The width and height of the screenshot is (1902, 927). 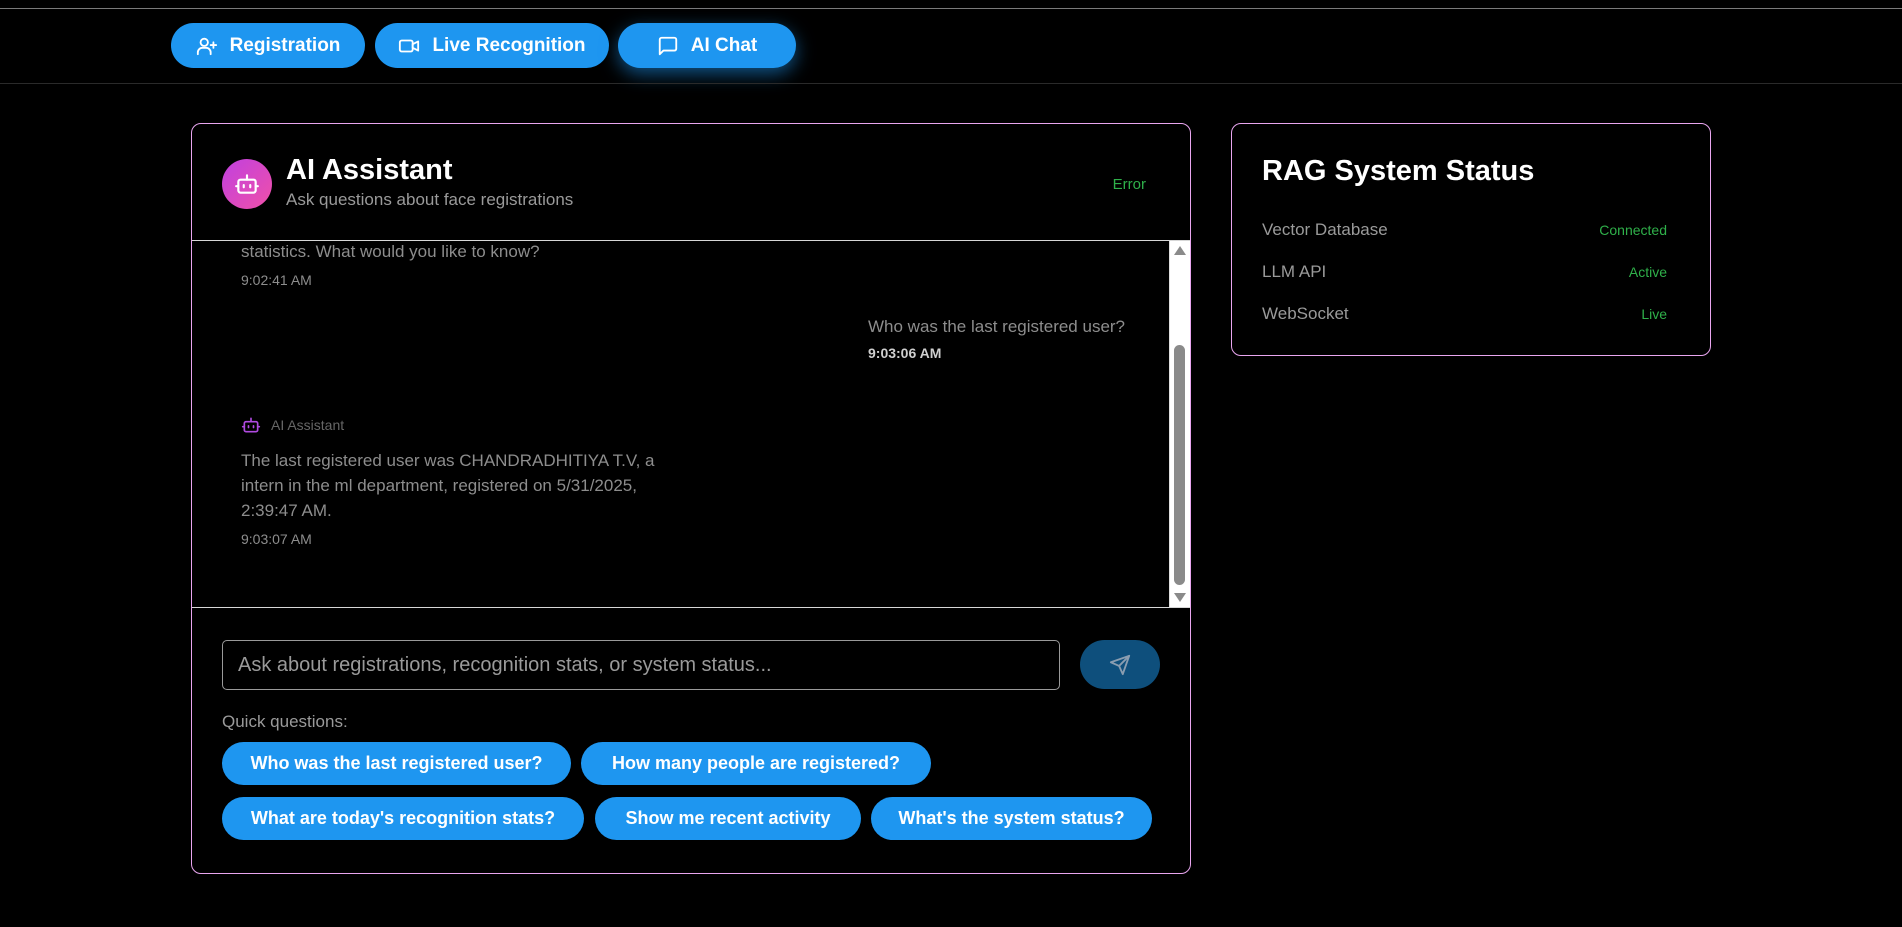 I want to click on status-value: Active, so click(x=1647, y=272).